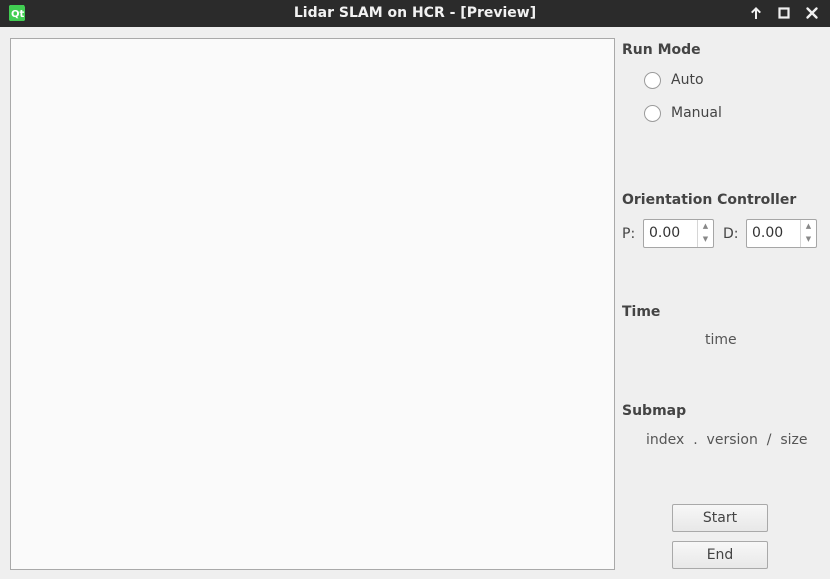 Image resolution: width=830 pixels, height=579 pixels. I want to click on end-button: End, so click(720, 555).